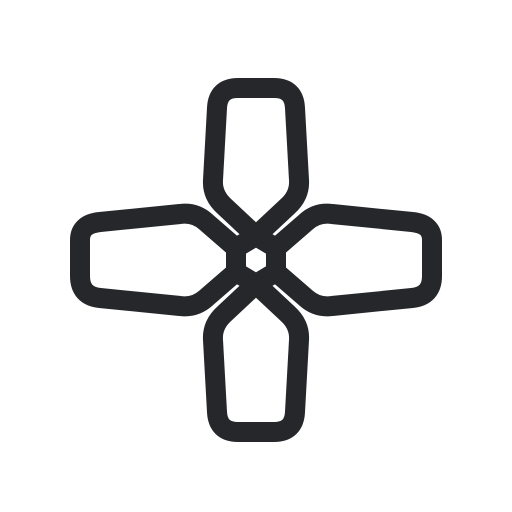  I want to click on center-link-lower, so click(256, 278).